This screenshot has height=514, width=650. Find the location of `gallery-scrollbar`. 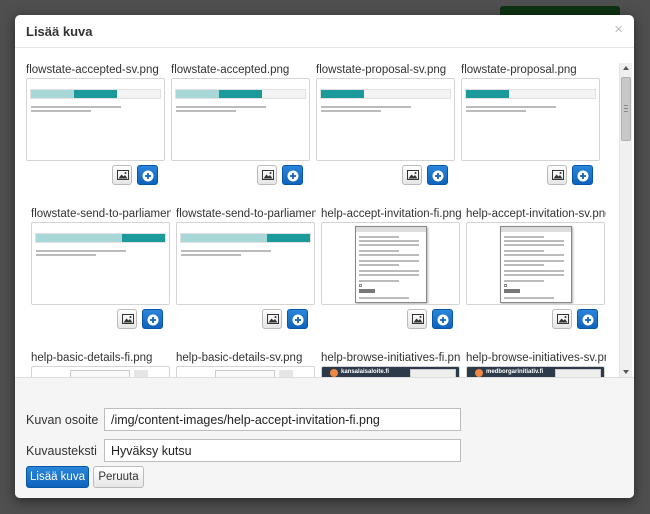

gallery-scrollbar is located at coordinates (625, 220).